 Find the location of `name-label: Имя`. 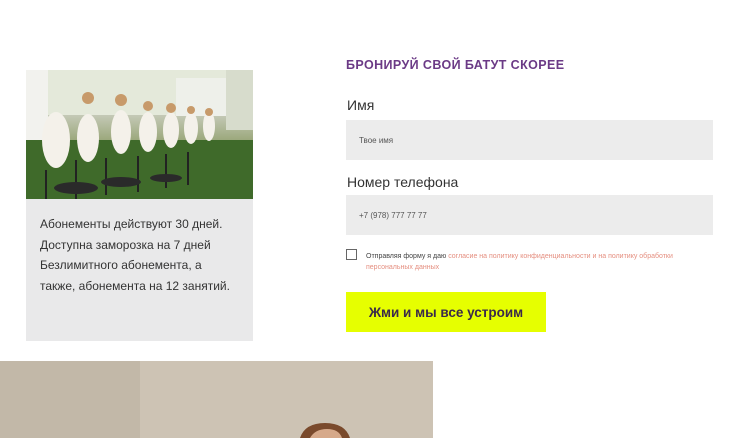

name-label: Имя is located at coordinates (361, 105).